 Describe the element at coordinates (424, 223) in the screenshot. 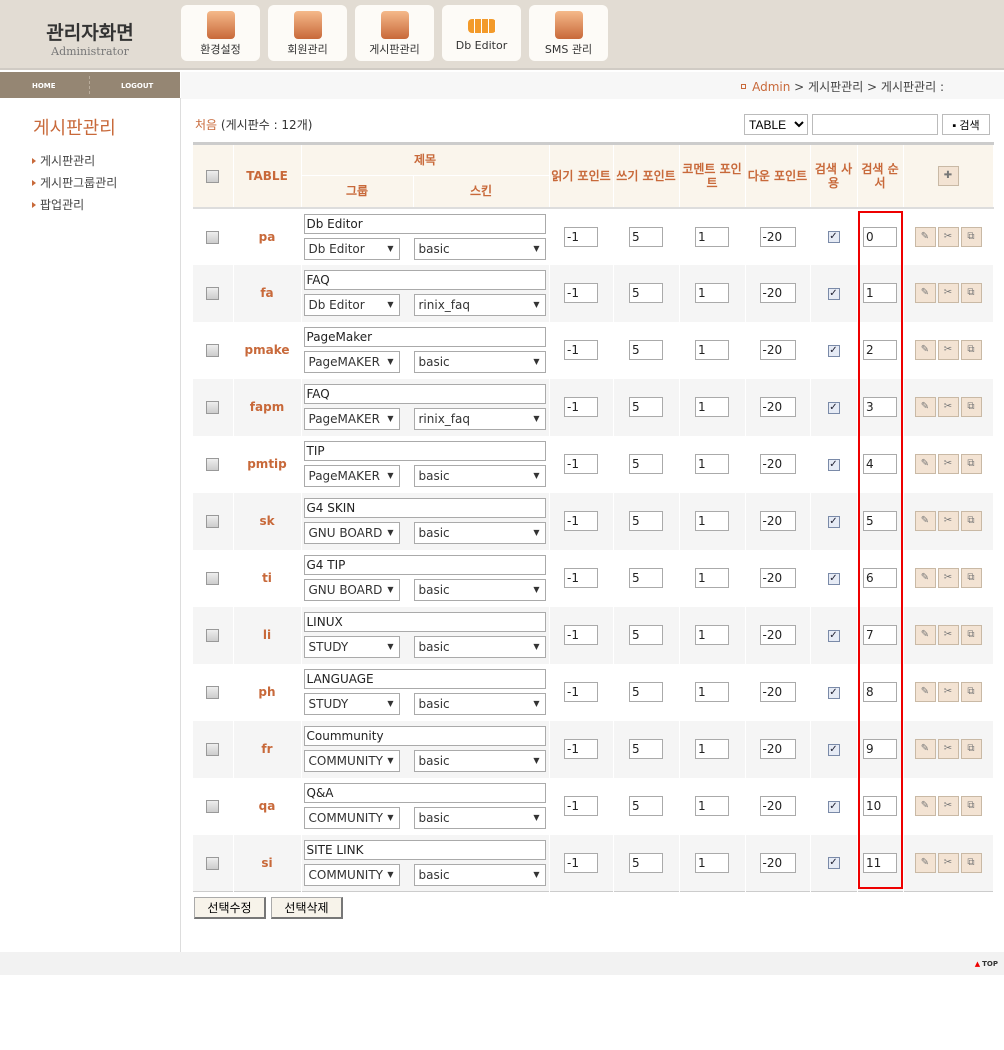

I see `title-input: Db Editor` at that location.